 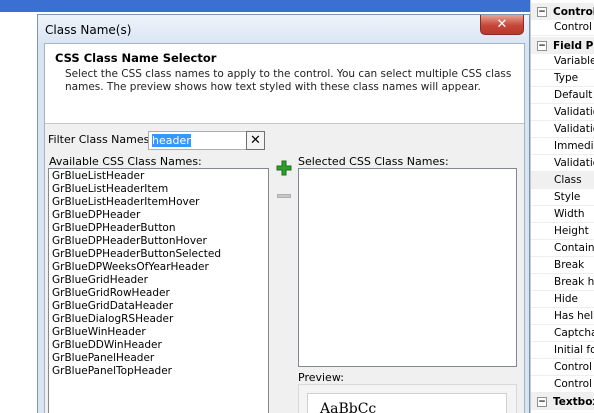 What do you see at coordinates (574, 27) in the screenshot?
I see `property-label: Control ty` at bounding box center [574, 27].